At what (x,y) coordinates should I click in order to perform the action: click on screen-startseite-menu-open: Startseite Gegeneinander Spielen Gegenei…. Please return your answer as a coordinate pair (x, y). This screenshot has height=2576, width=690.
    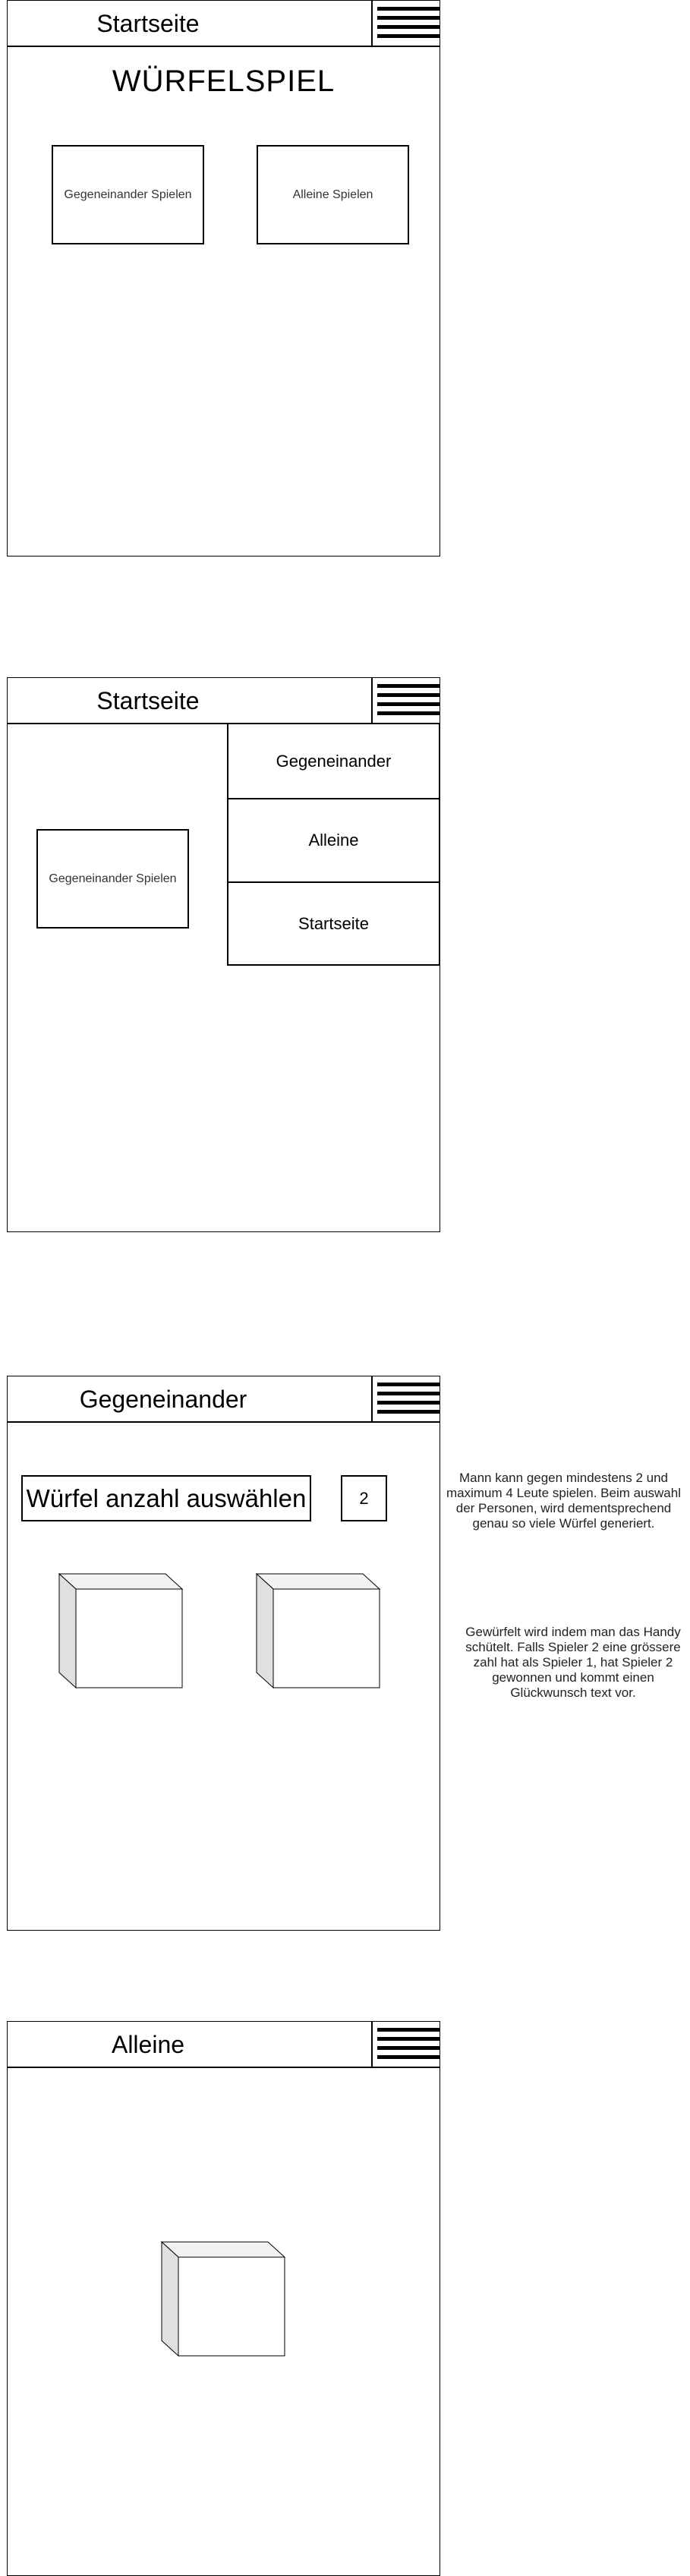
    Looking at the image, I should click on (223, 954).